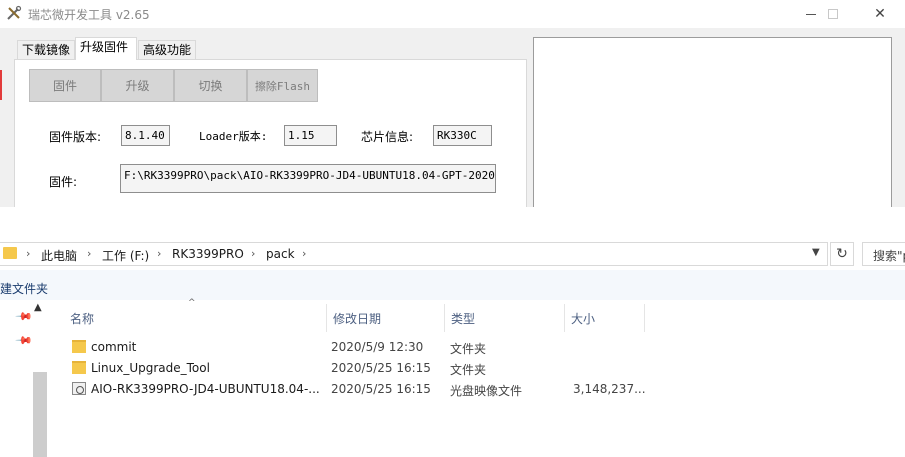  Describe the element at coordinates (167, 50) in the screenshot. I see `tab-advanced-functions: 高级功能` at that location.